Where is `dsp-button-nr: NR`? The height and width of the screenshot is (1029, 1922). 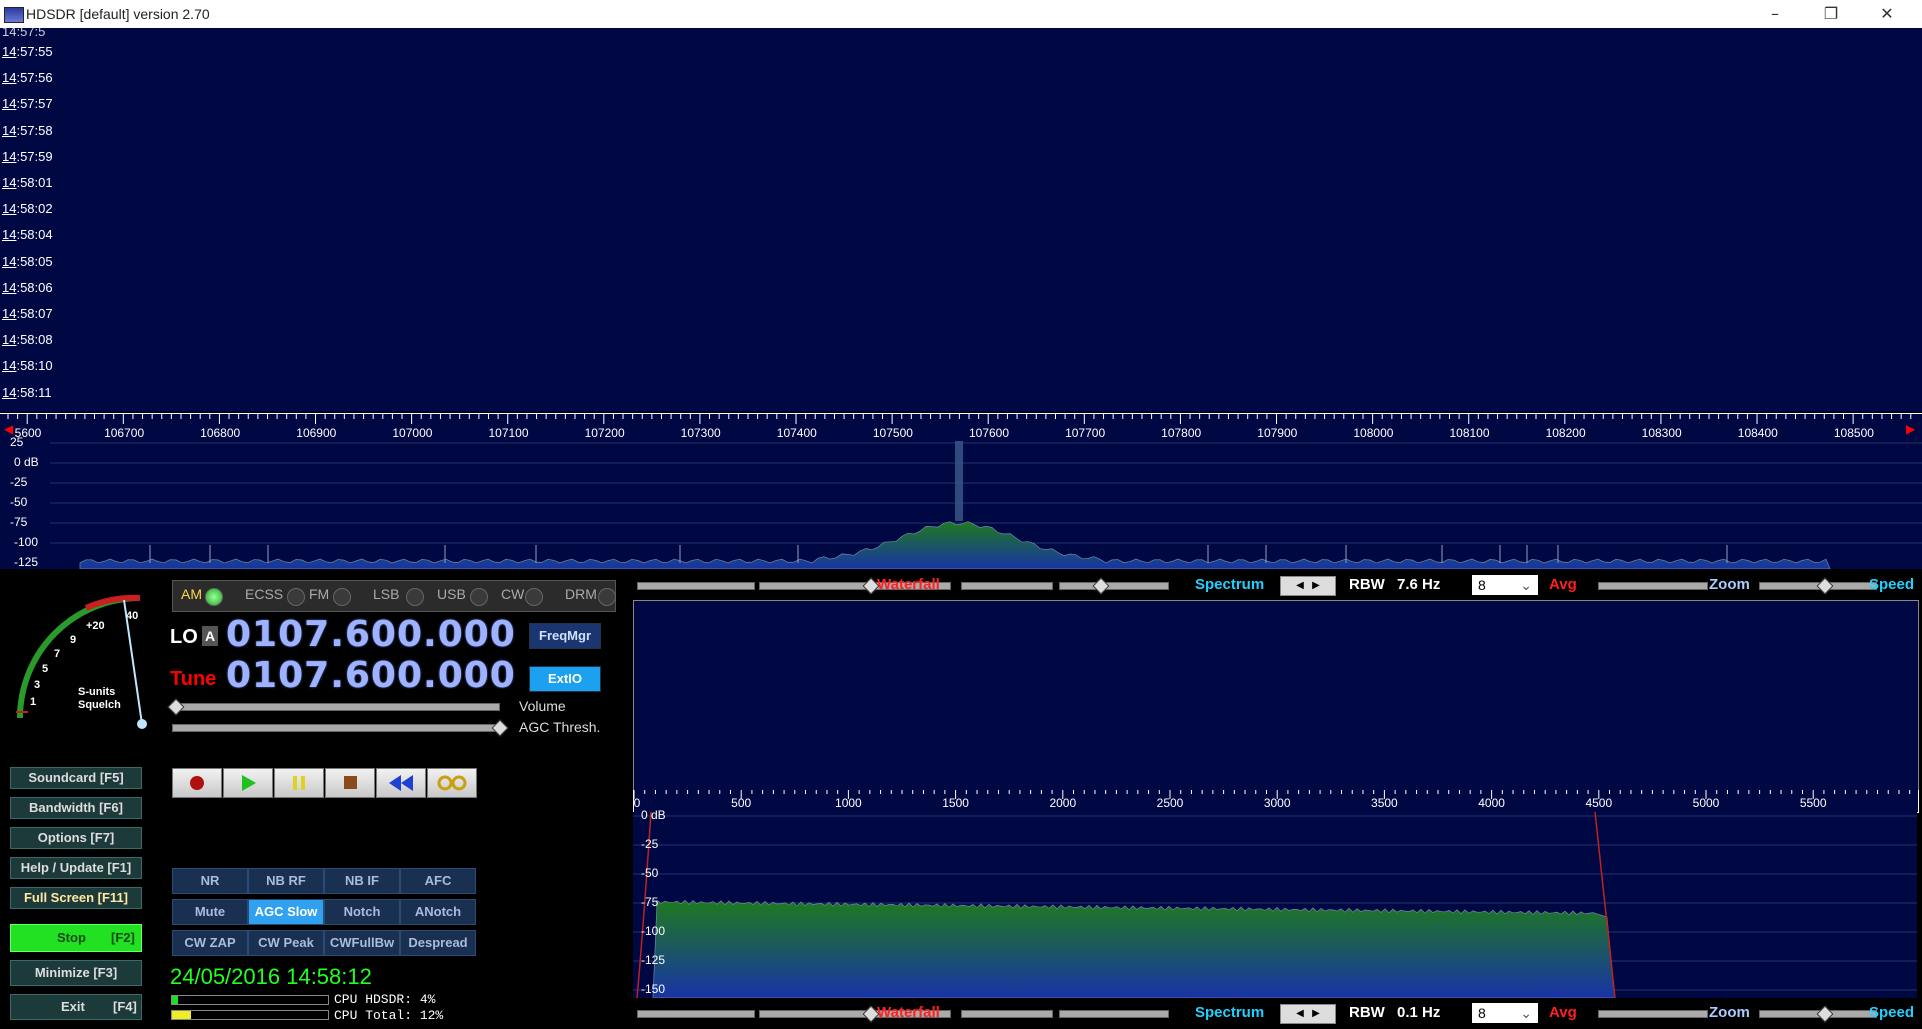 dsp-button-nr: NR is located at coordinates (210, 881).